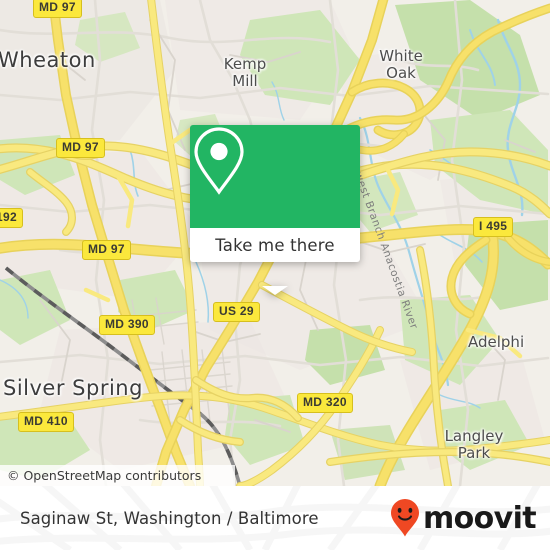 Image resolution: width=550 pixels, height=550 pixels. What do you see at coordinates (479, 518) in the screenshot?
I see `moovit-wordmark: moovit` at bounding box center [479, 518].